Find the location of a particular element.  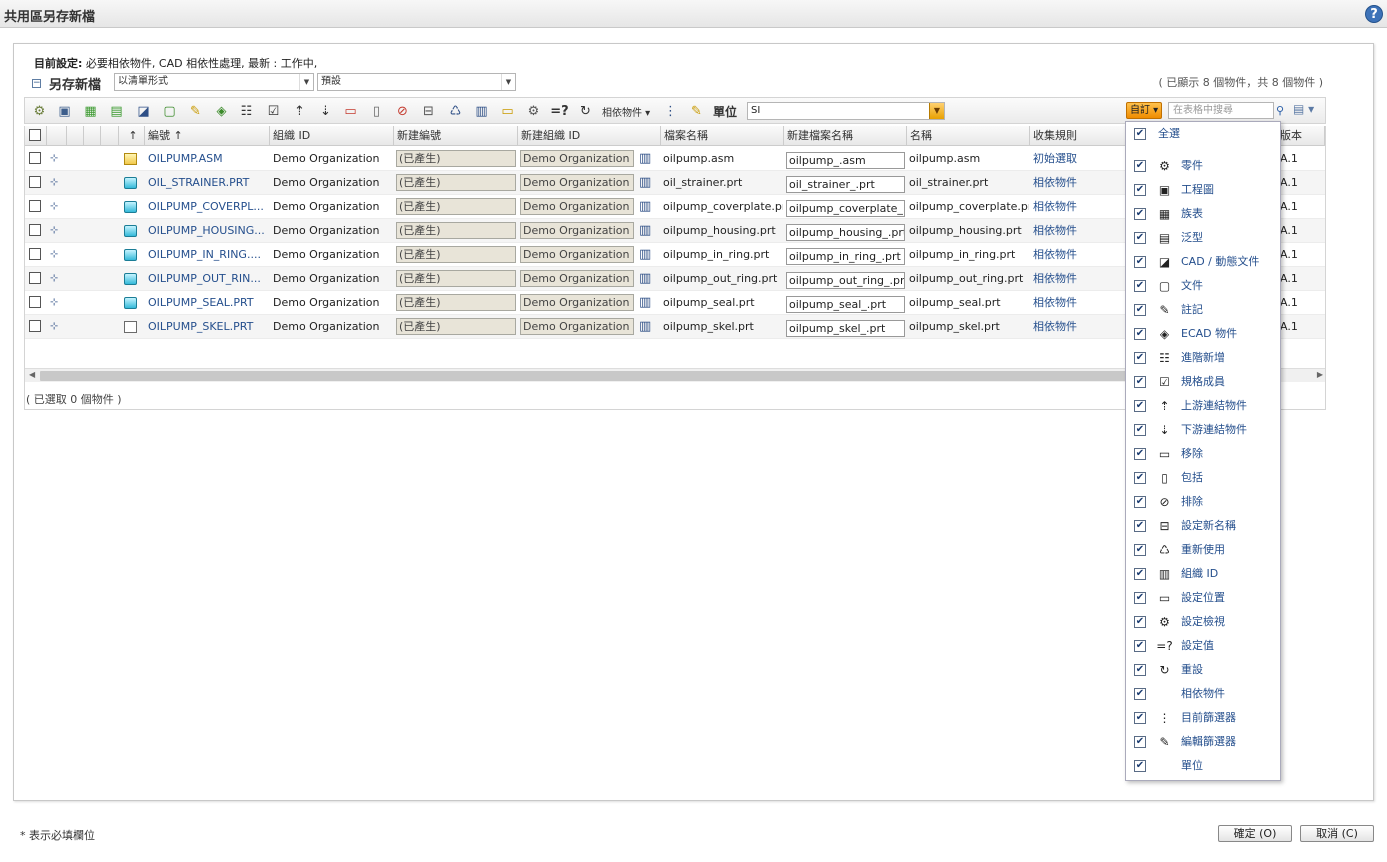

menu-item: ✔ 相依物件 is located at coordinates (1203, 694).